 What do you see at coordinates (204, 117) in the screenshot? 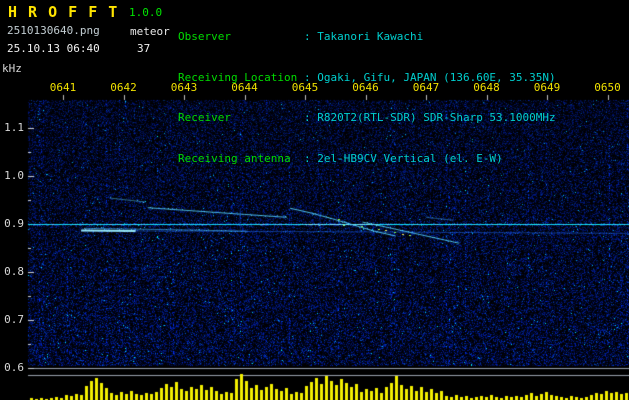
I see `info-label-receiver: Receiver` at bounding box center [204, 117].